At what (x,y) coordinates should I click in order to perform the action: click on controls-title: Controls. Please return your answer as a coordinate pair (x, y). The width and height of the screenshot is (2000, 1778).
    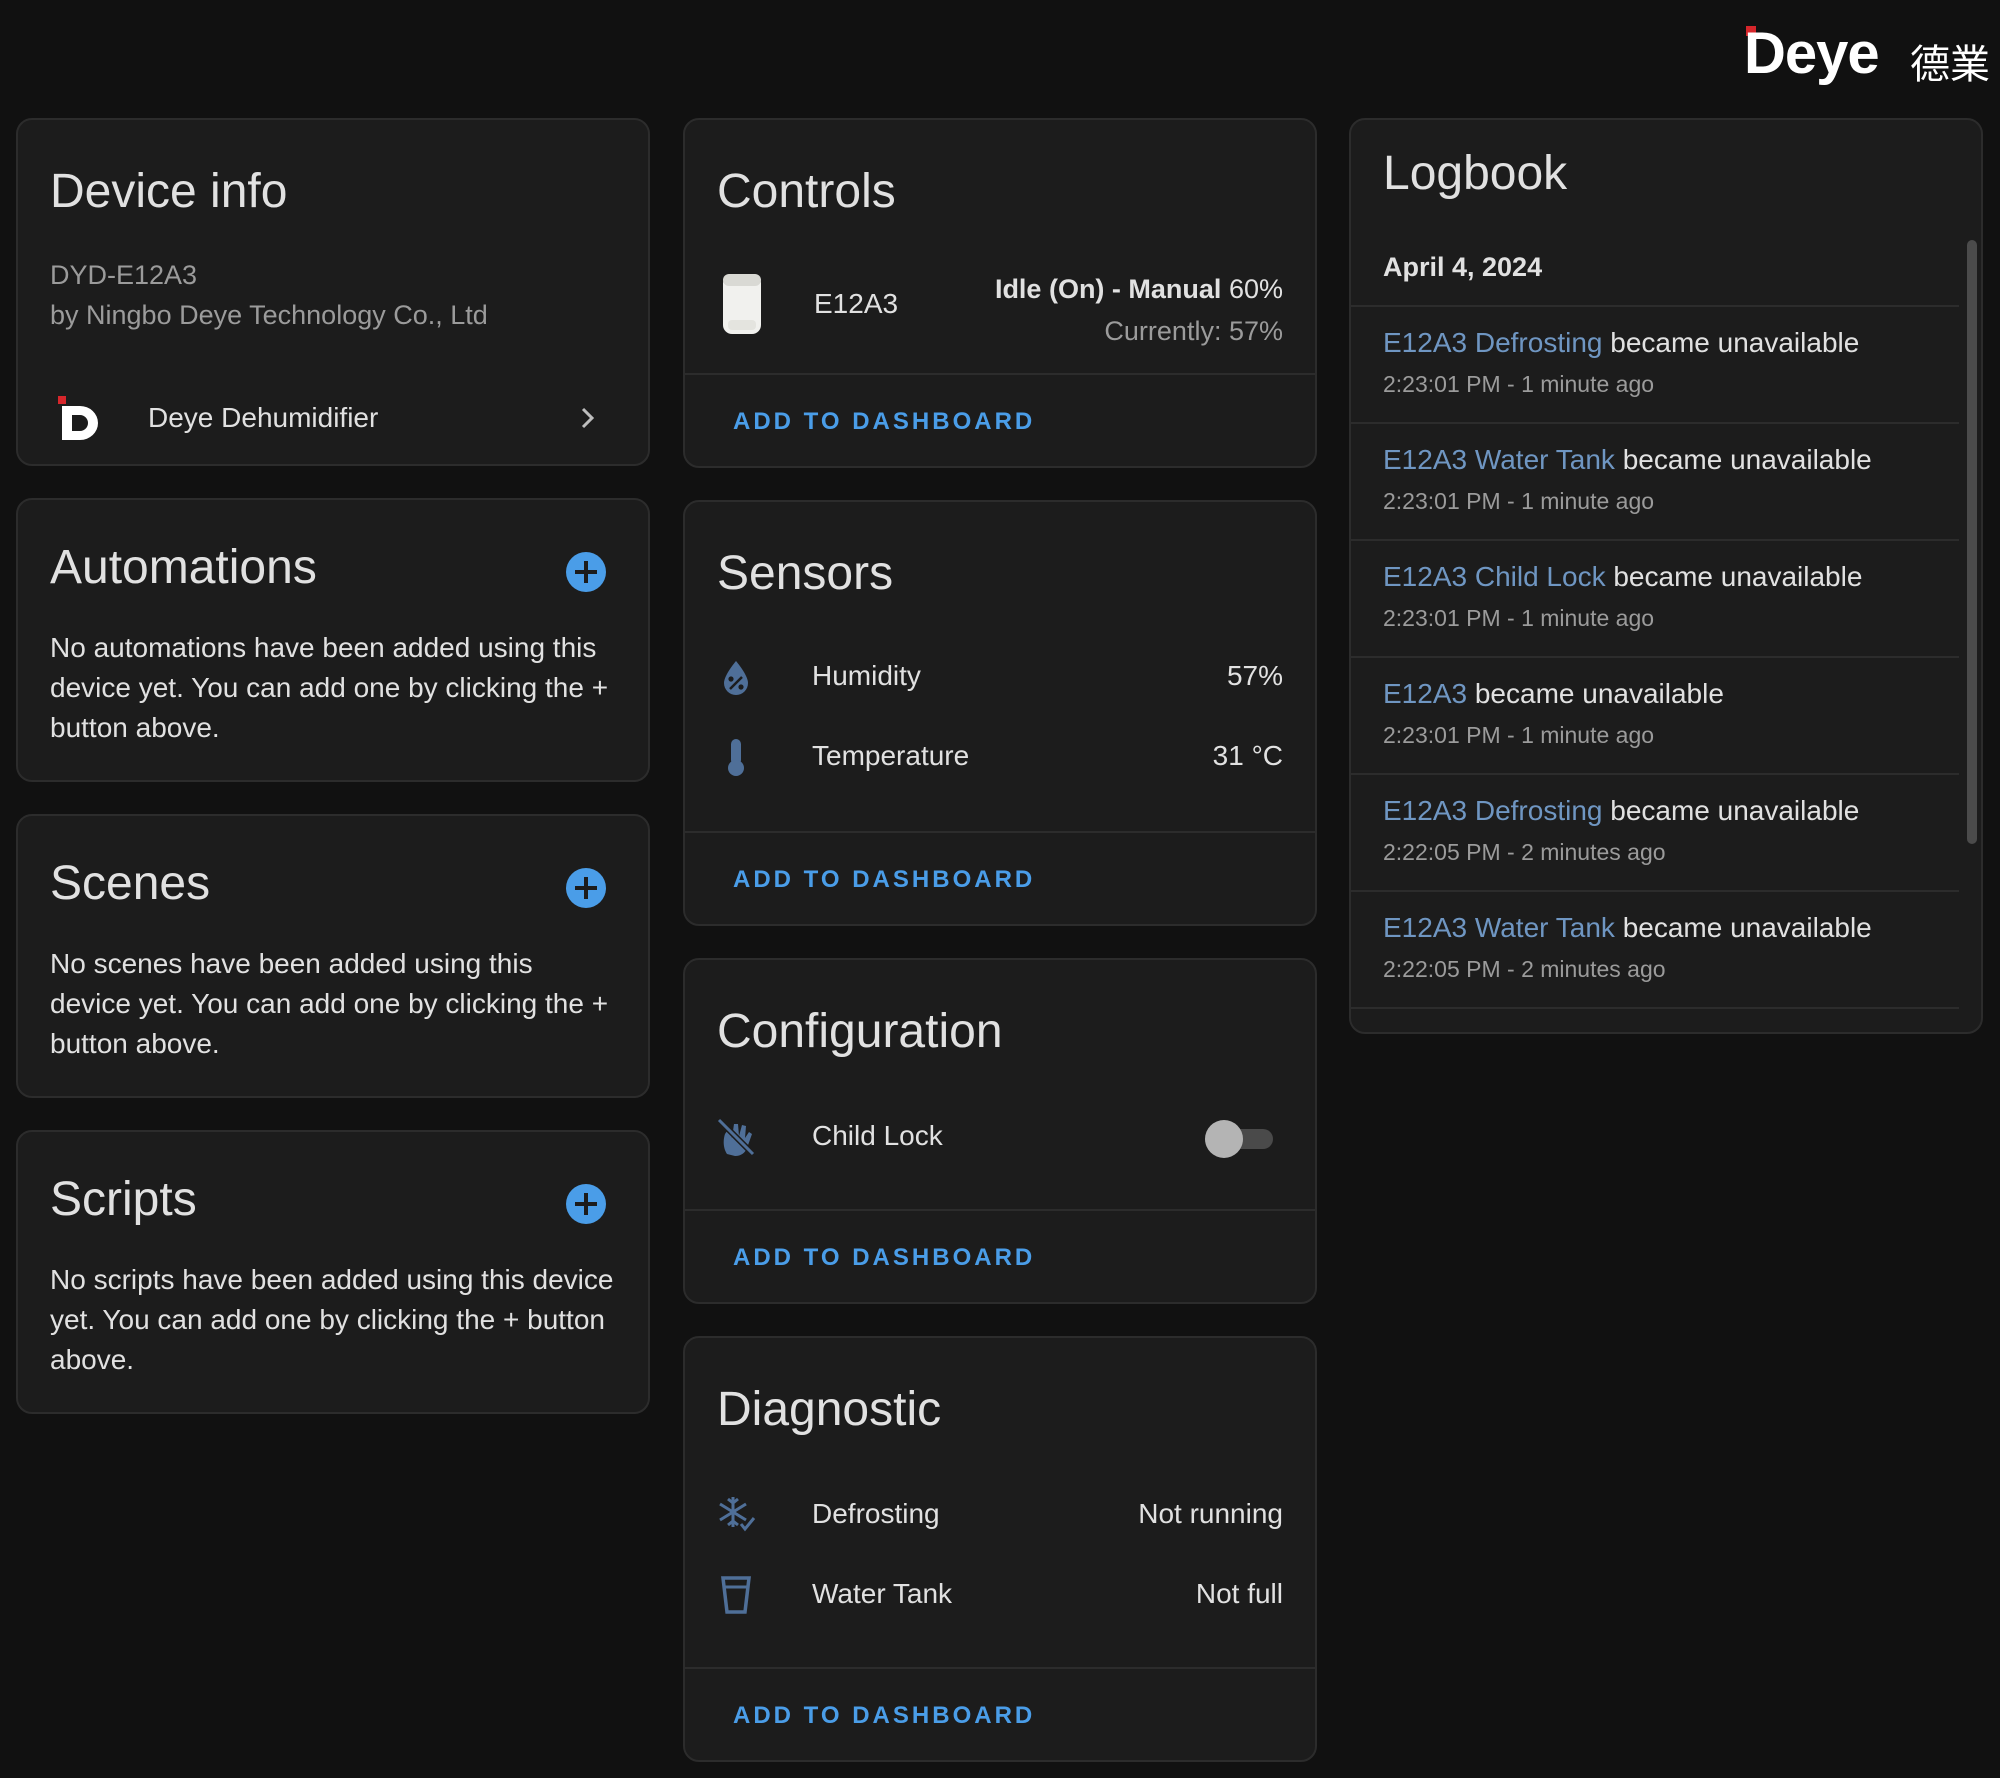
    Looking at the image, I should click on (806, 191).